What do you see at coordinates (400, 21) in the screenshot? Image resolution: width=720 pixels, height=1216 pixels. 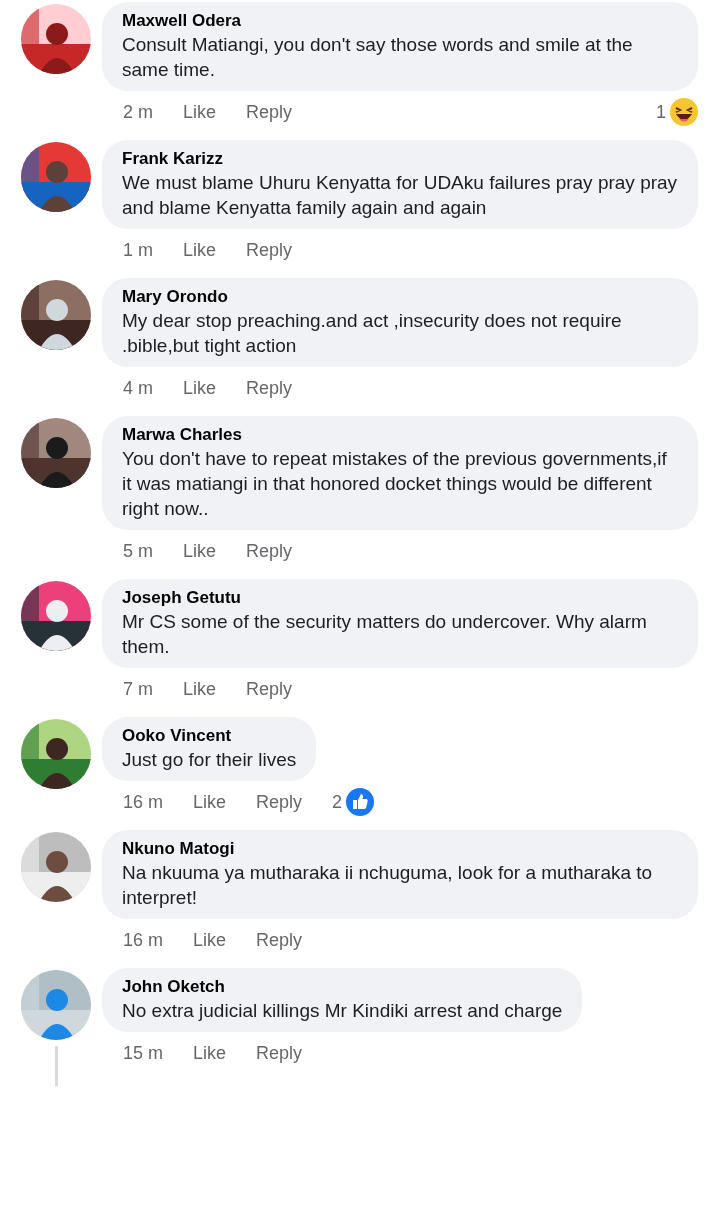 I see `author-name: Maxwell Odera` at bounding box center [400, 21].